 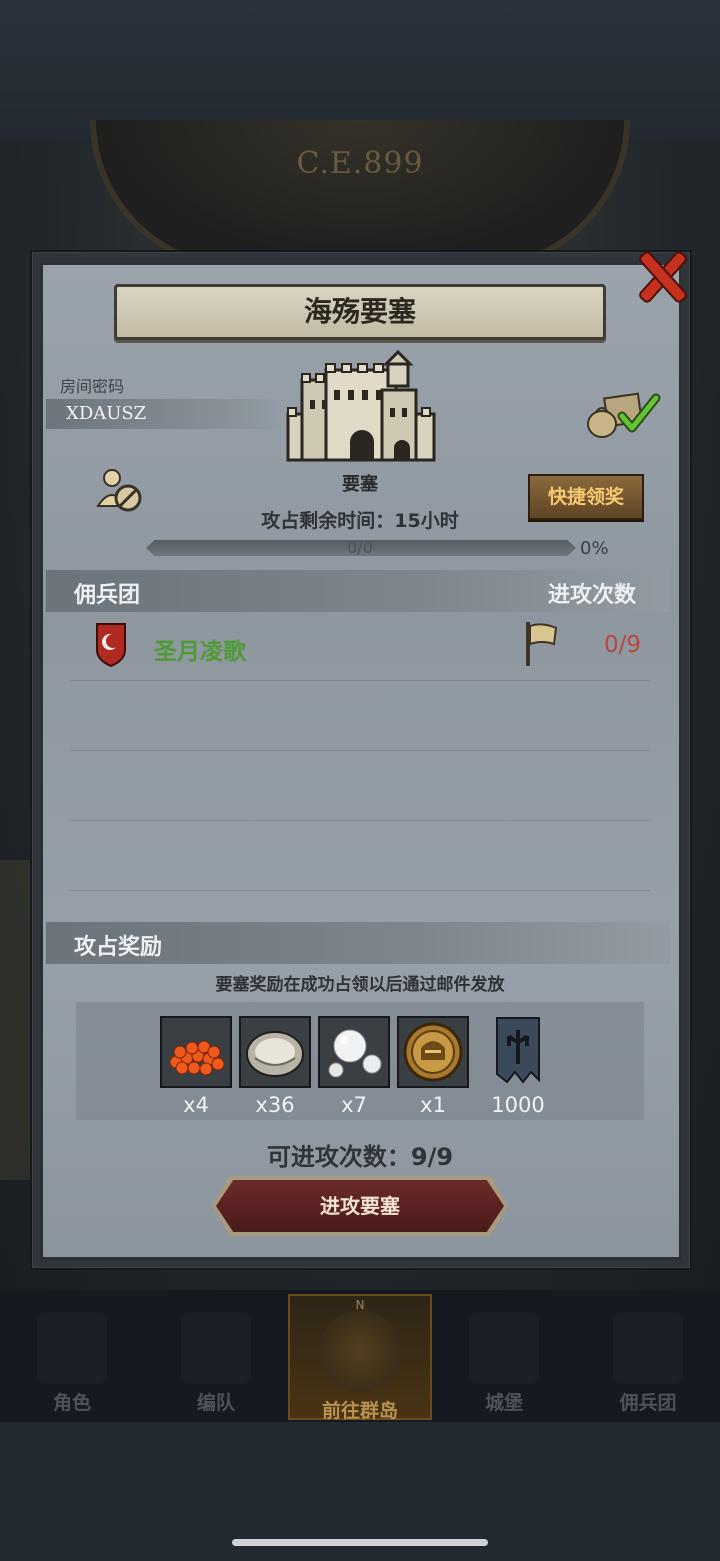 I want to click on room-code: XDAUSZ, so click(x=106, y=413).